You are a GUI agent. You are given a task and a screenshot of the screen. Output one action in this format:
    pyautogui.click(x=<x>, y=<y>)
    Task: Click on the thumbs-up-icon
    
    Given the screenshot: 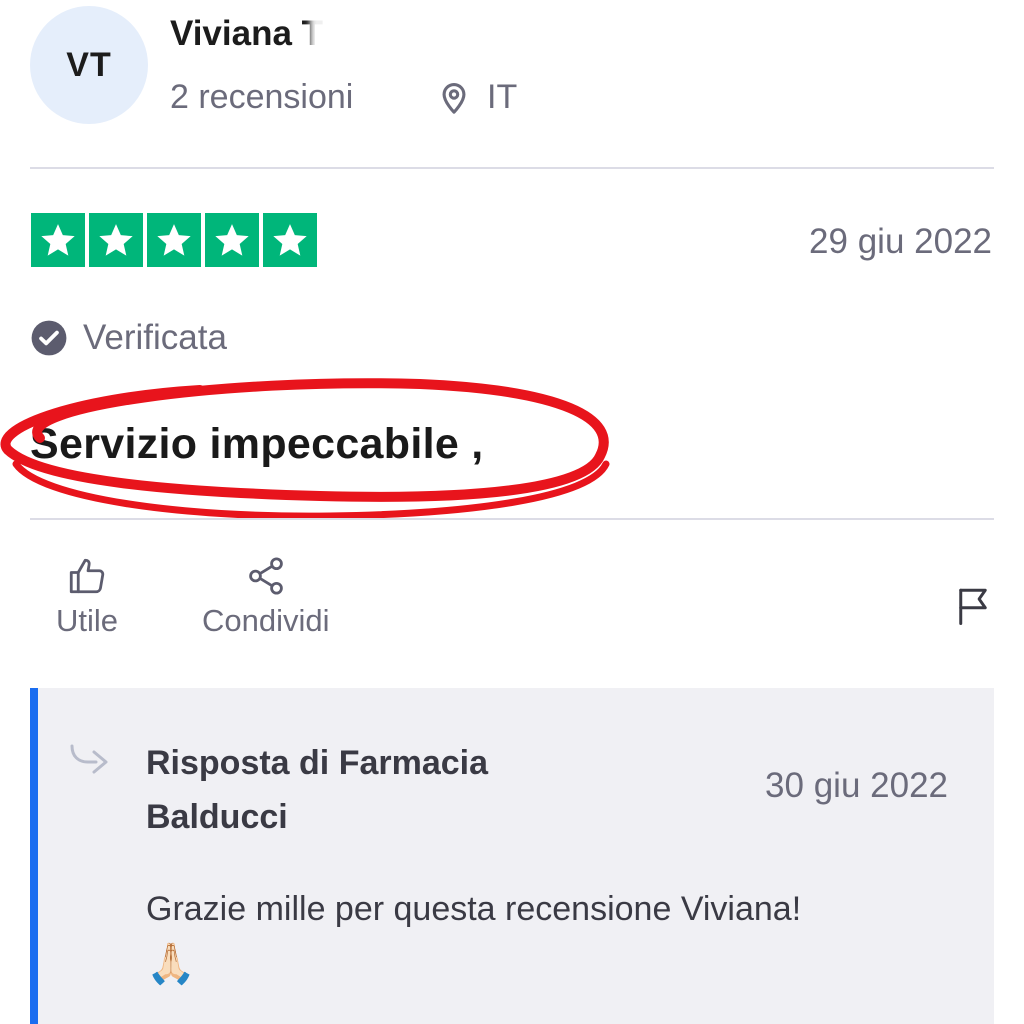 What is the action you would take?
    pyautogui.click(x=87, y=576)
    